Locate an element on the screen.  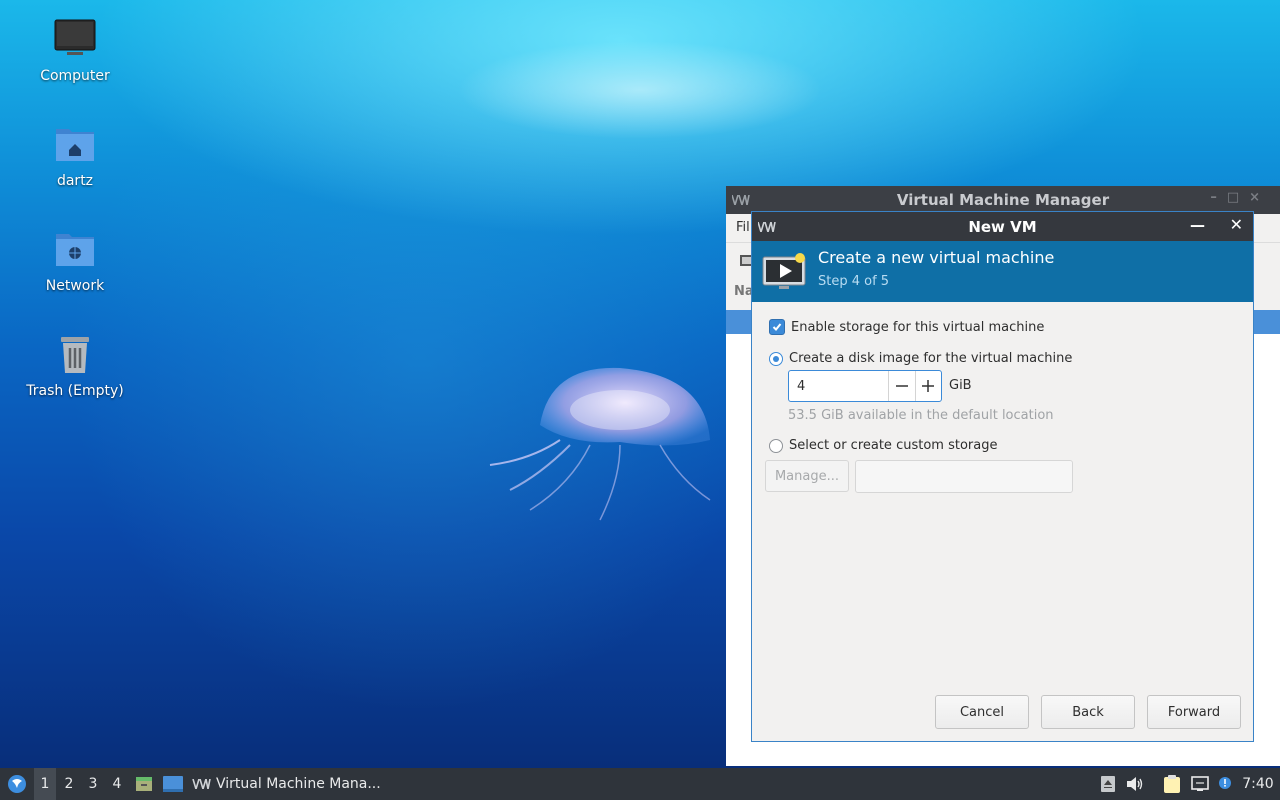
desktop-icon is located at coordinates (173, 784).